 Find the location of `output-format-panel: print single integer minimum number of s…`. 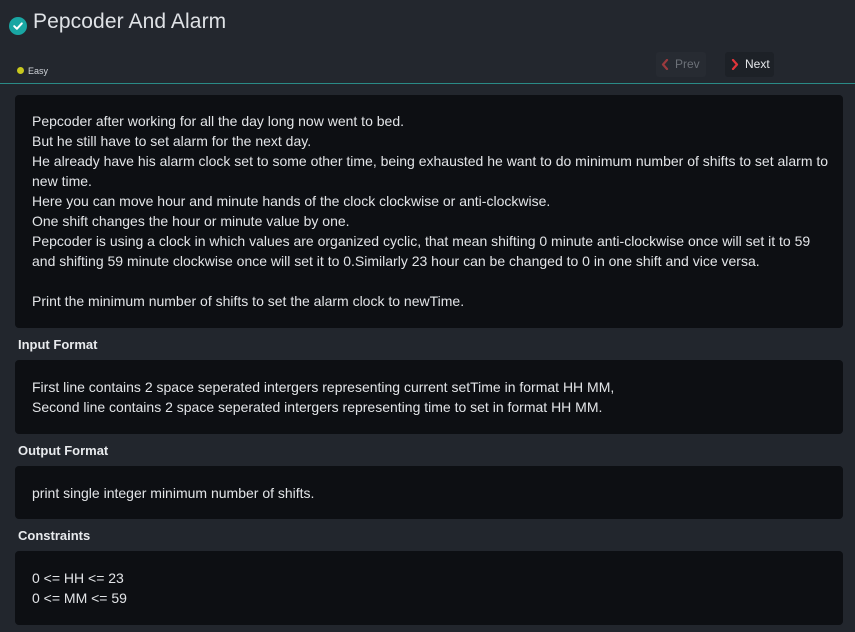

output-format-panel: print single integer minimum number of s… is located at coordinates (429, 492).